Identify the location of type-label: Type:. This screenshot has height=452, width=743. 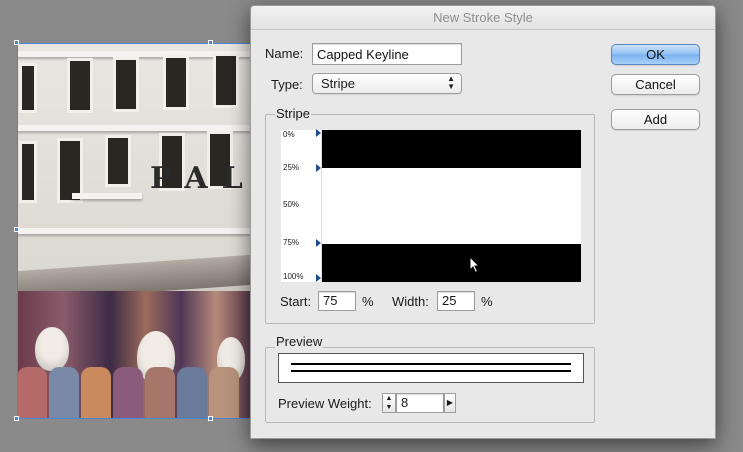
(287, 84).